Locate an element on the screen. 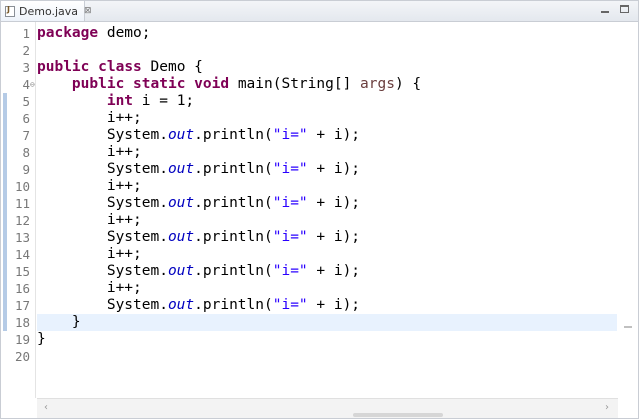 Image resolution: width=639 pixels, height=419 pixels. line-number: 9 is located at coordinates (26, 169).